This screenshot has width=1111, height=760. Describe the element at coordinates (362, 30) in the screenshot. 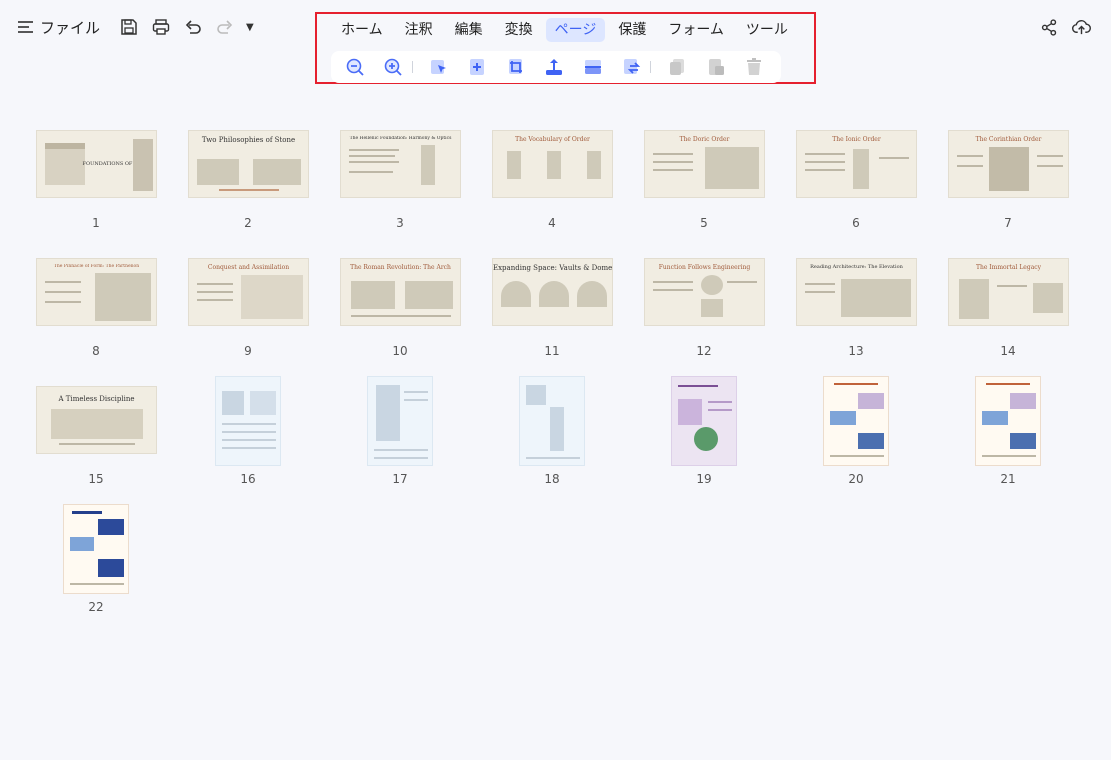

I see `menu-home: ホーム` at that location.